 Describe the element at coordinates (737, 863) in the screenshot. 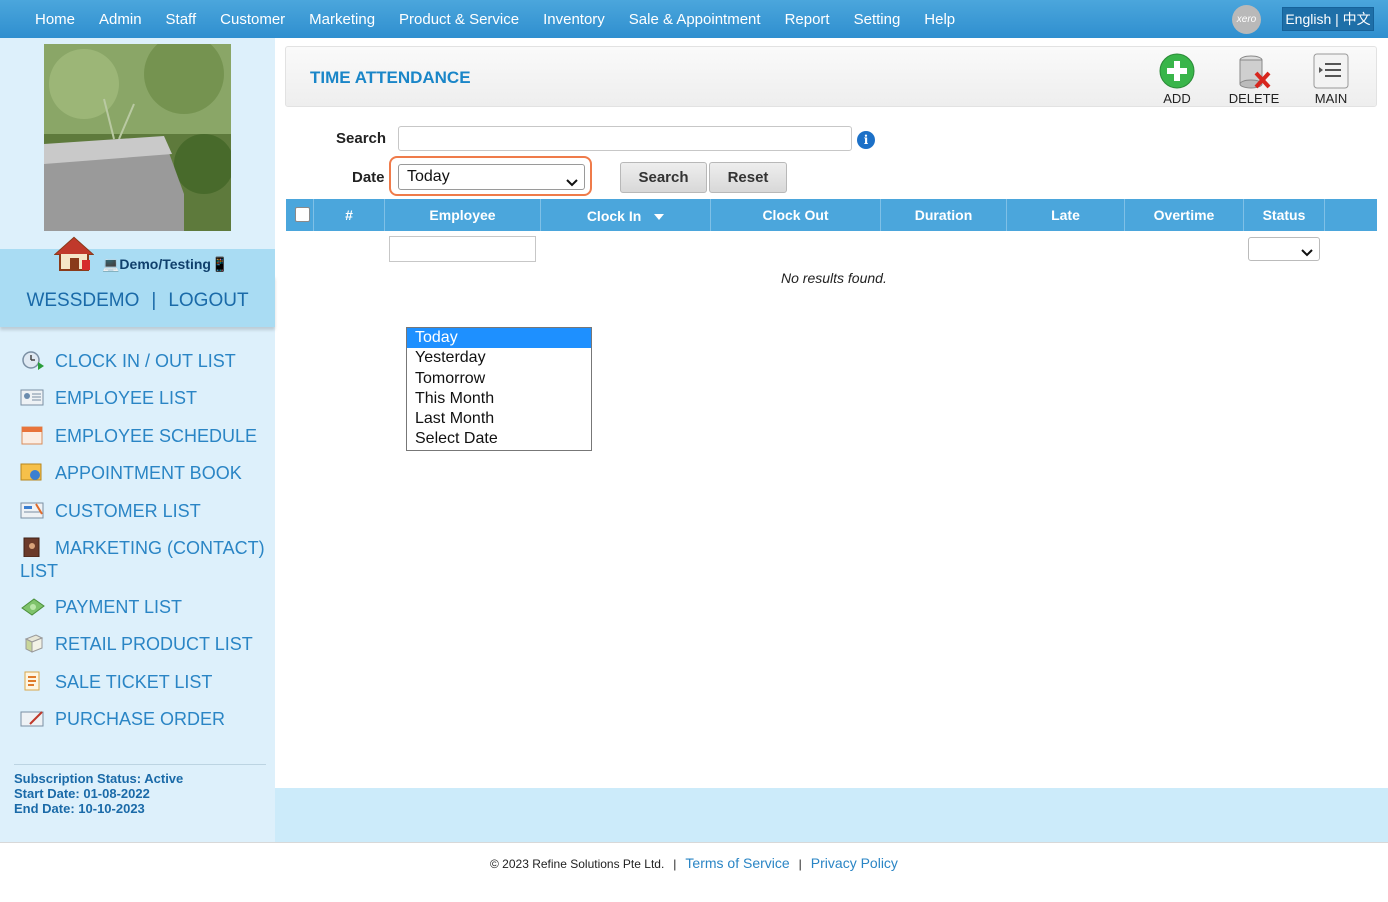

I see `terms-of-service-link: Terms of Service` at that location.